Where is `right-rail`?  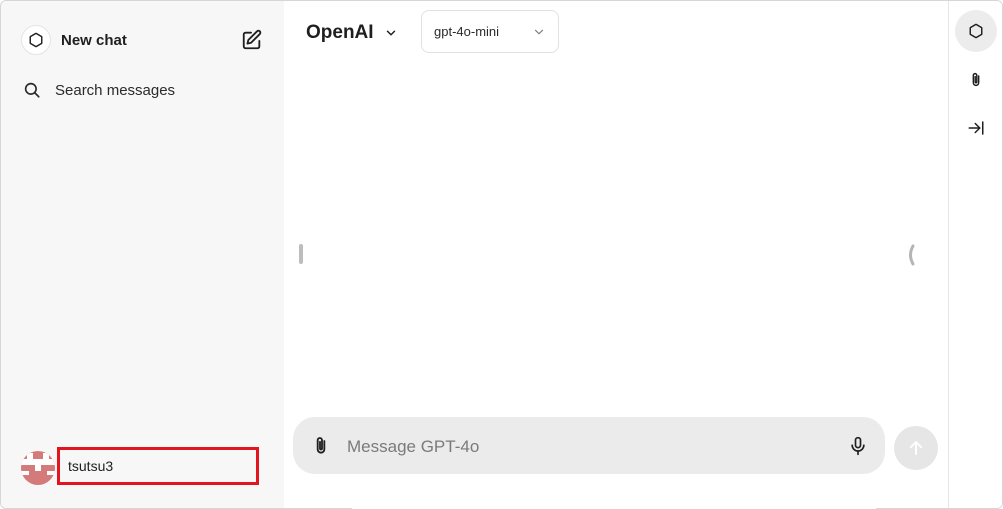
right-rail is located at coordinates (975, 254).